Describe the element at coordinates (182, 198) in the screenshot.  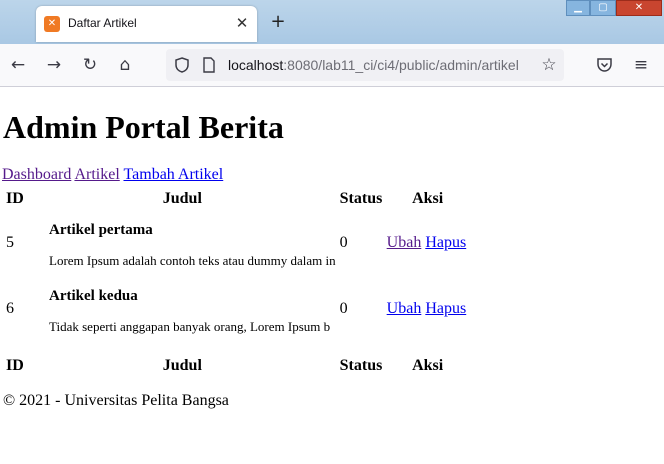
I see `header-judul: Judul` at that location.